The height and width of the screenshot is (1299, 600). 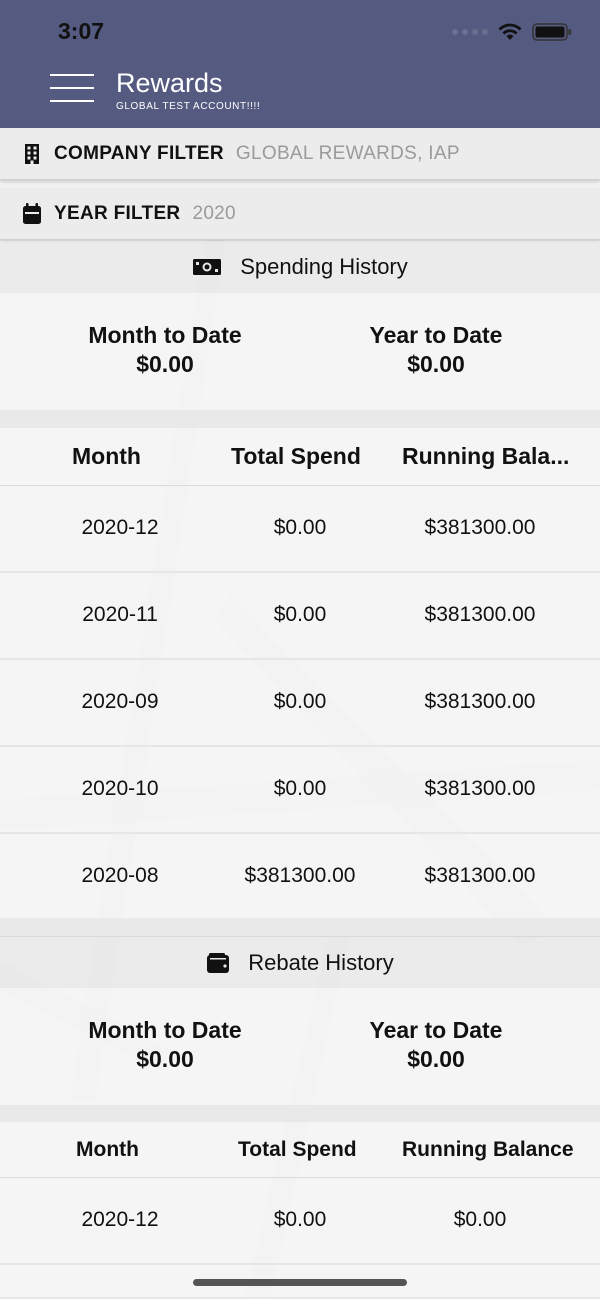 What do you see at coordinates (436, 1045) in the screenshot?
I see `rebate-year-to-date: Year to Date $0.00` at bounding box center [436, 1045].